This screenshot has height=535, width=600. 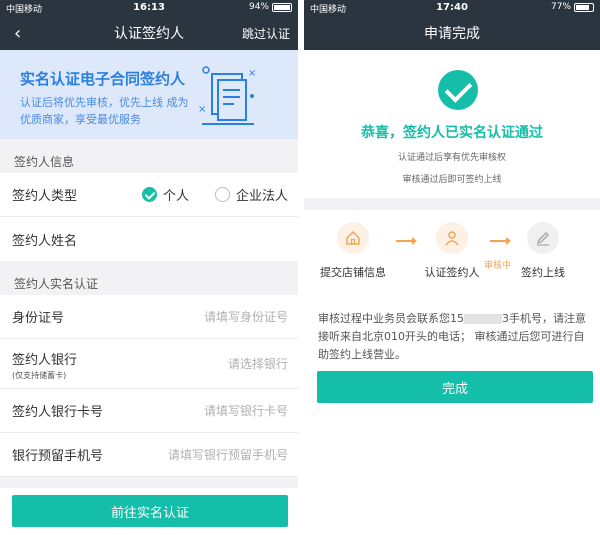 What do you see at coordinates (452, 204) in the screenshot?
I see `section-divider` at bounding box center [452, 204].